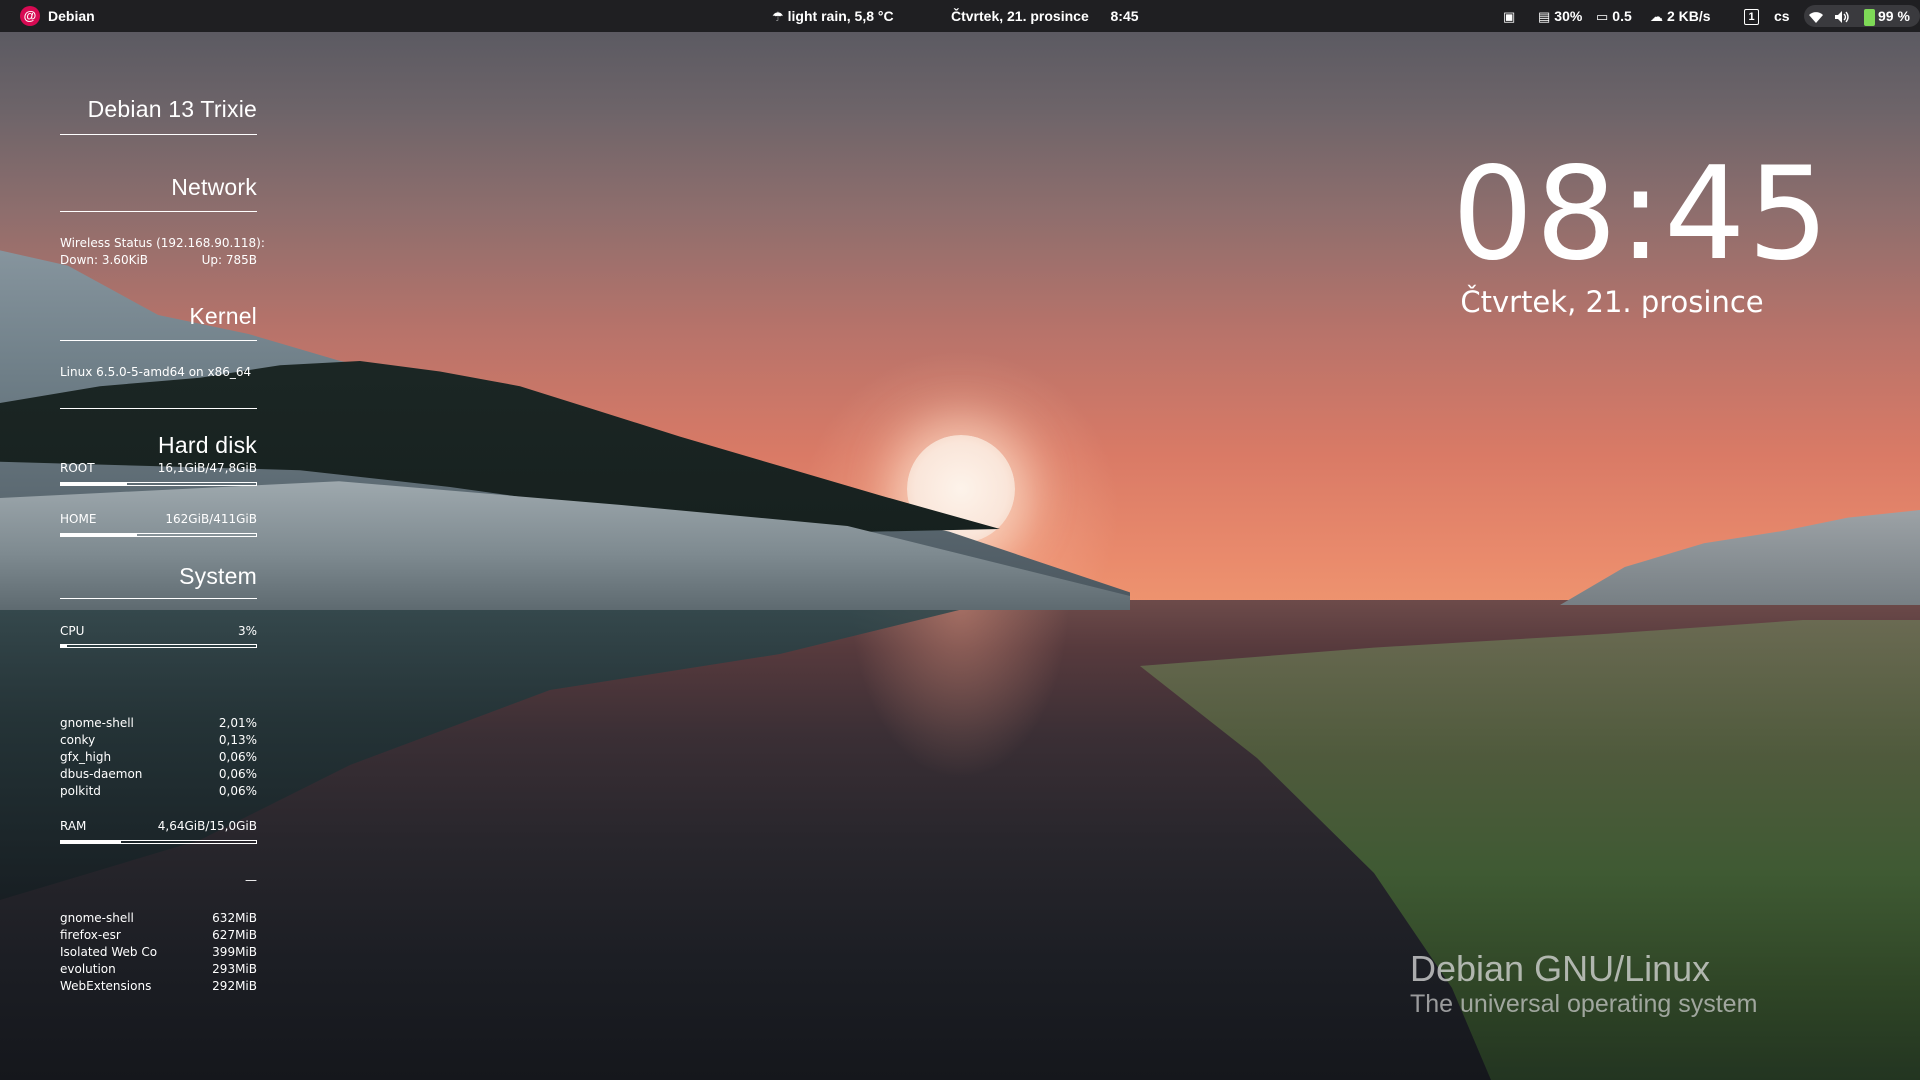  I want to click on window-icon: ▣, so click(1509, 16).